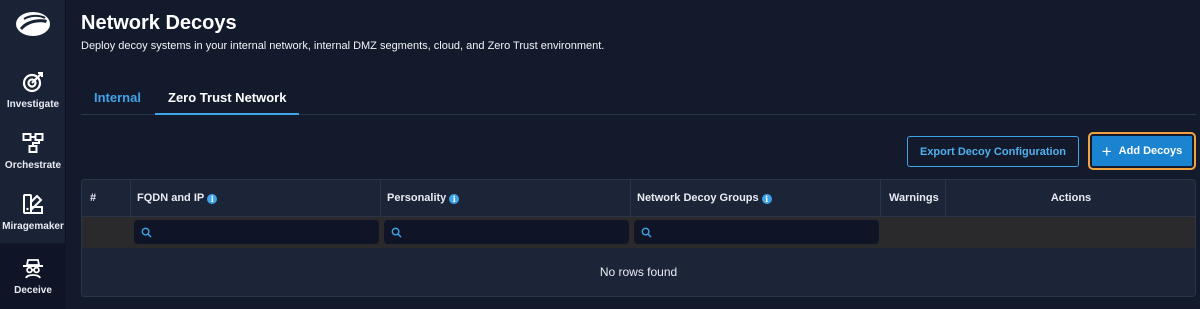 The width and height of the screenshot is (1200, 309). I want to click on network-decoy-groups-filter-input, so click(756, 232).